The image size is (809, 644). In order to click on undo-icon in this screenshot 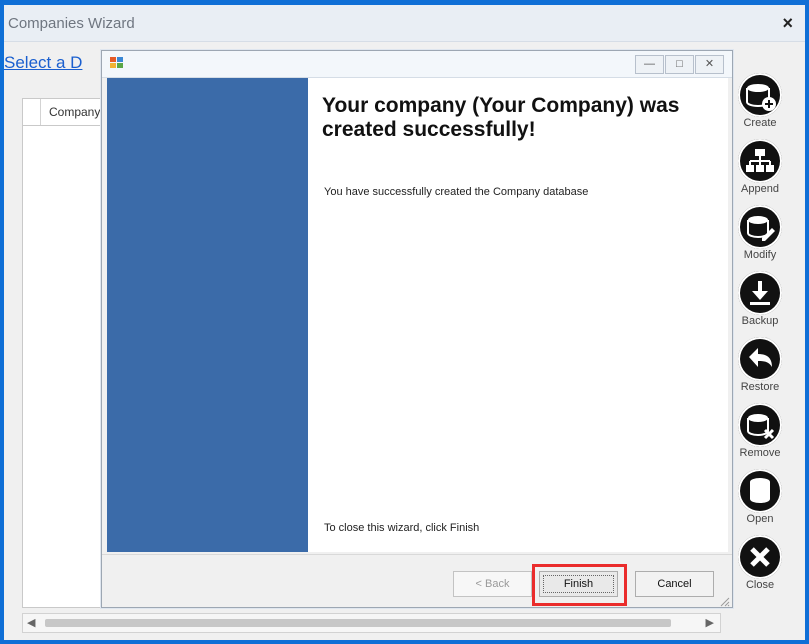, I will do `click(760, 359)`.